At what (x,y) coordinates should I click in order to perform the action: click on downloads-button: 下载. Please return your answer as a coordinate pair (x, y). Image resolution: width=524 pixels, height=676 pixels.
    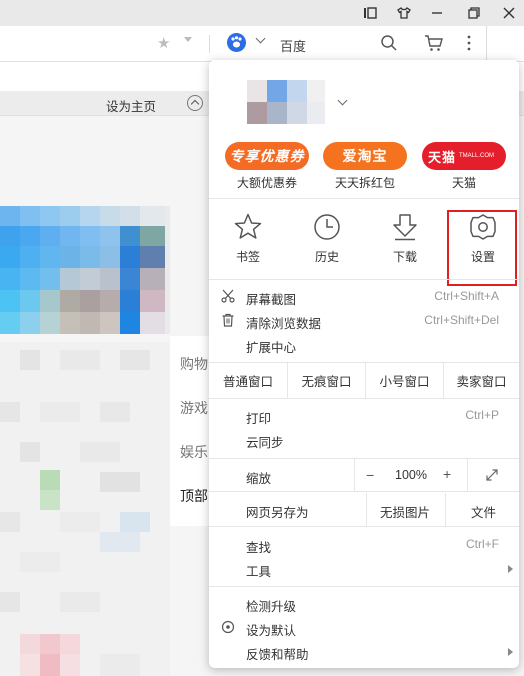
    Looking at the image, I should click on (405, 238).